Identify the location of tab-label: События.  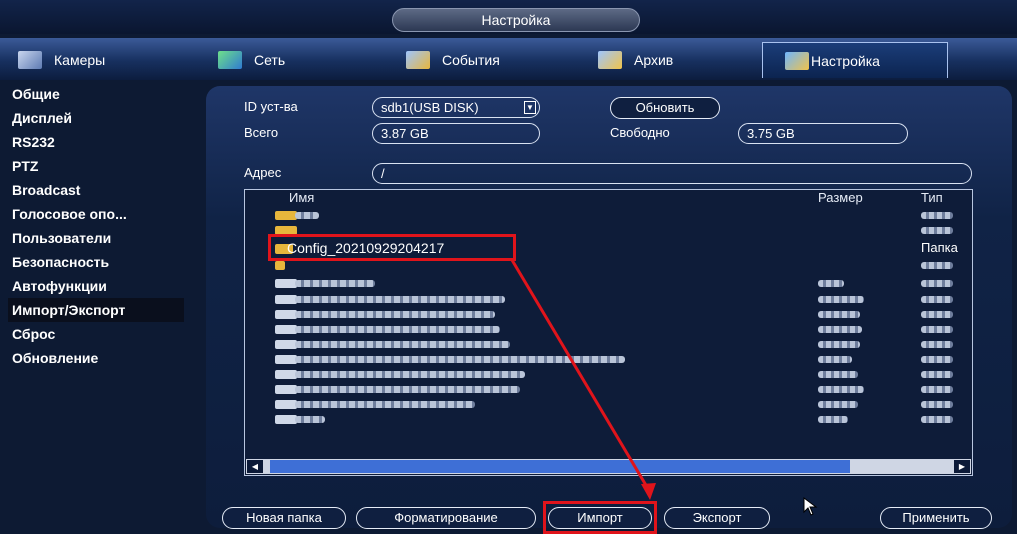
(471, 60).